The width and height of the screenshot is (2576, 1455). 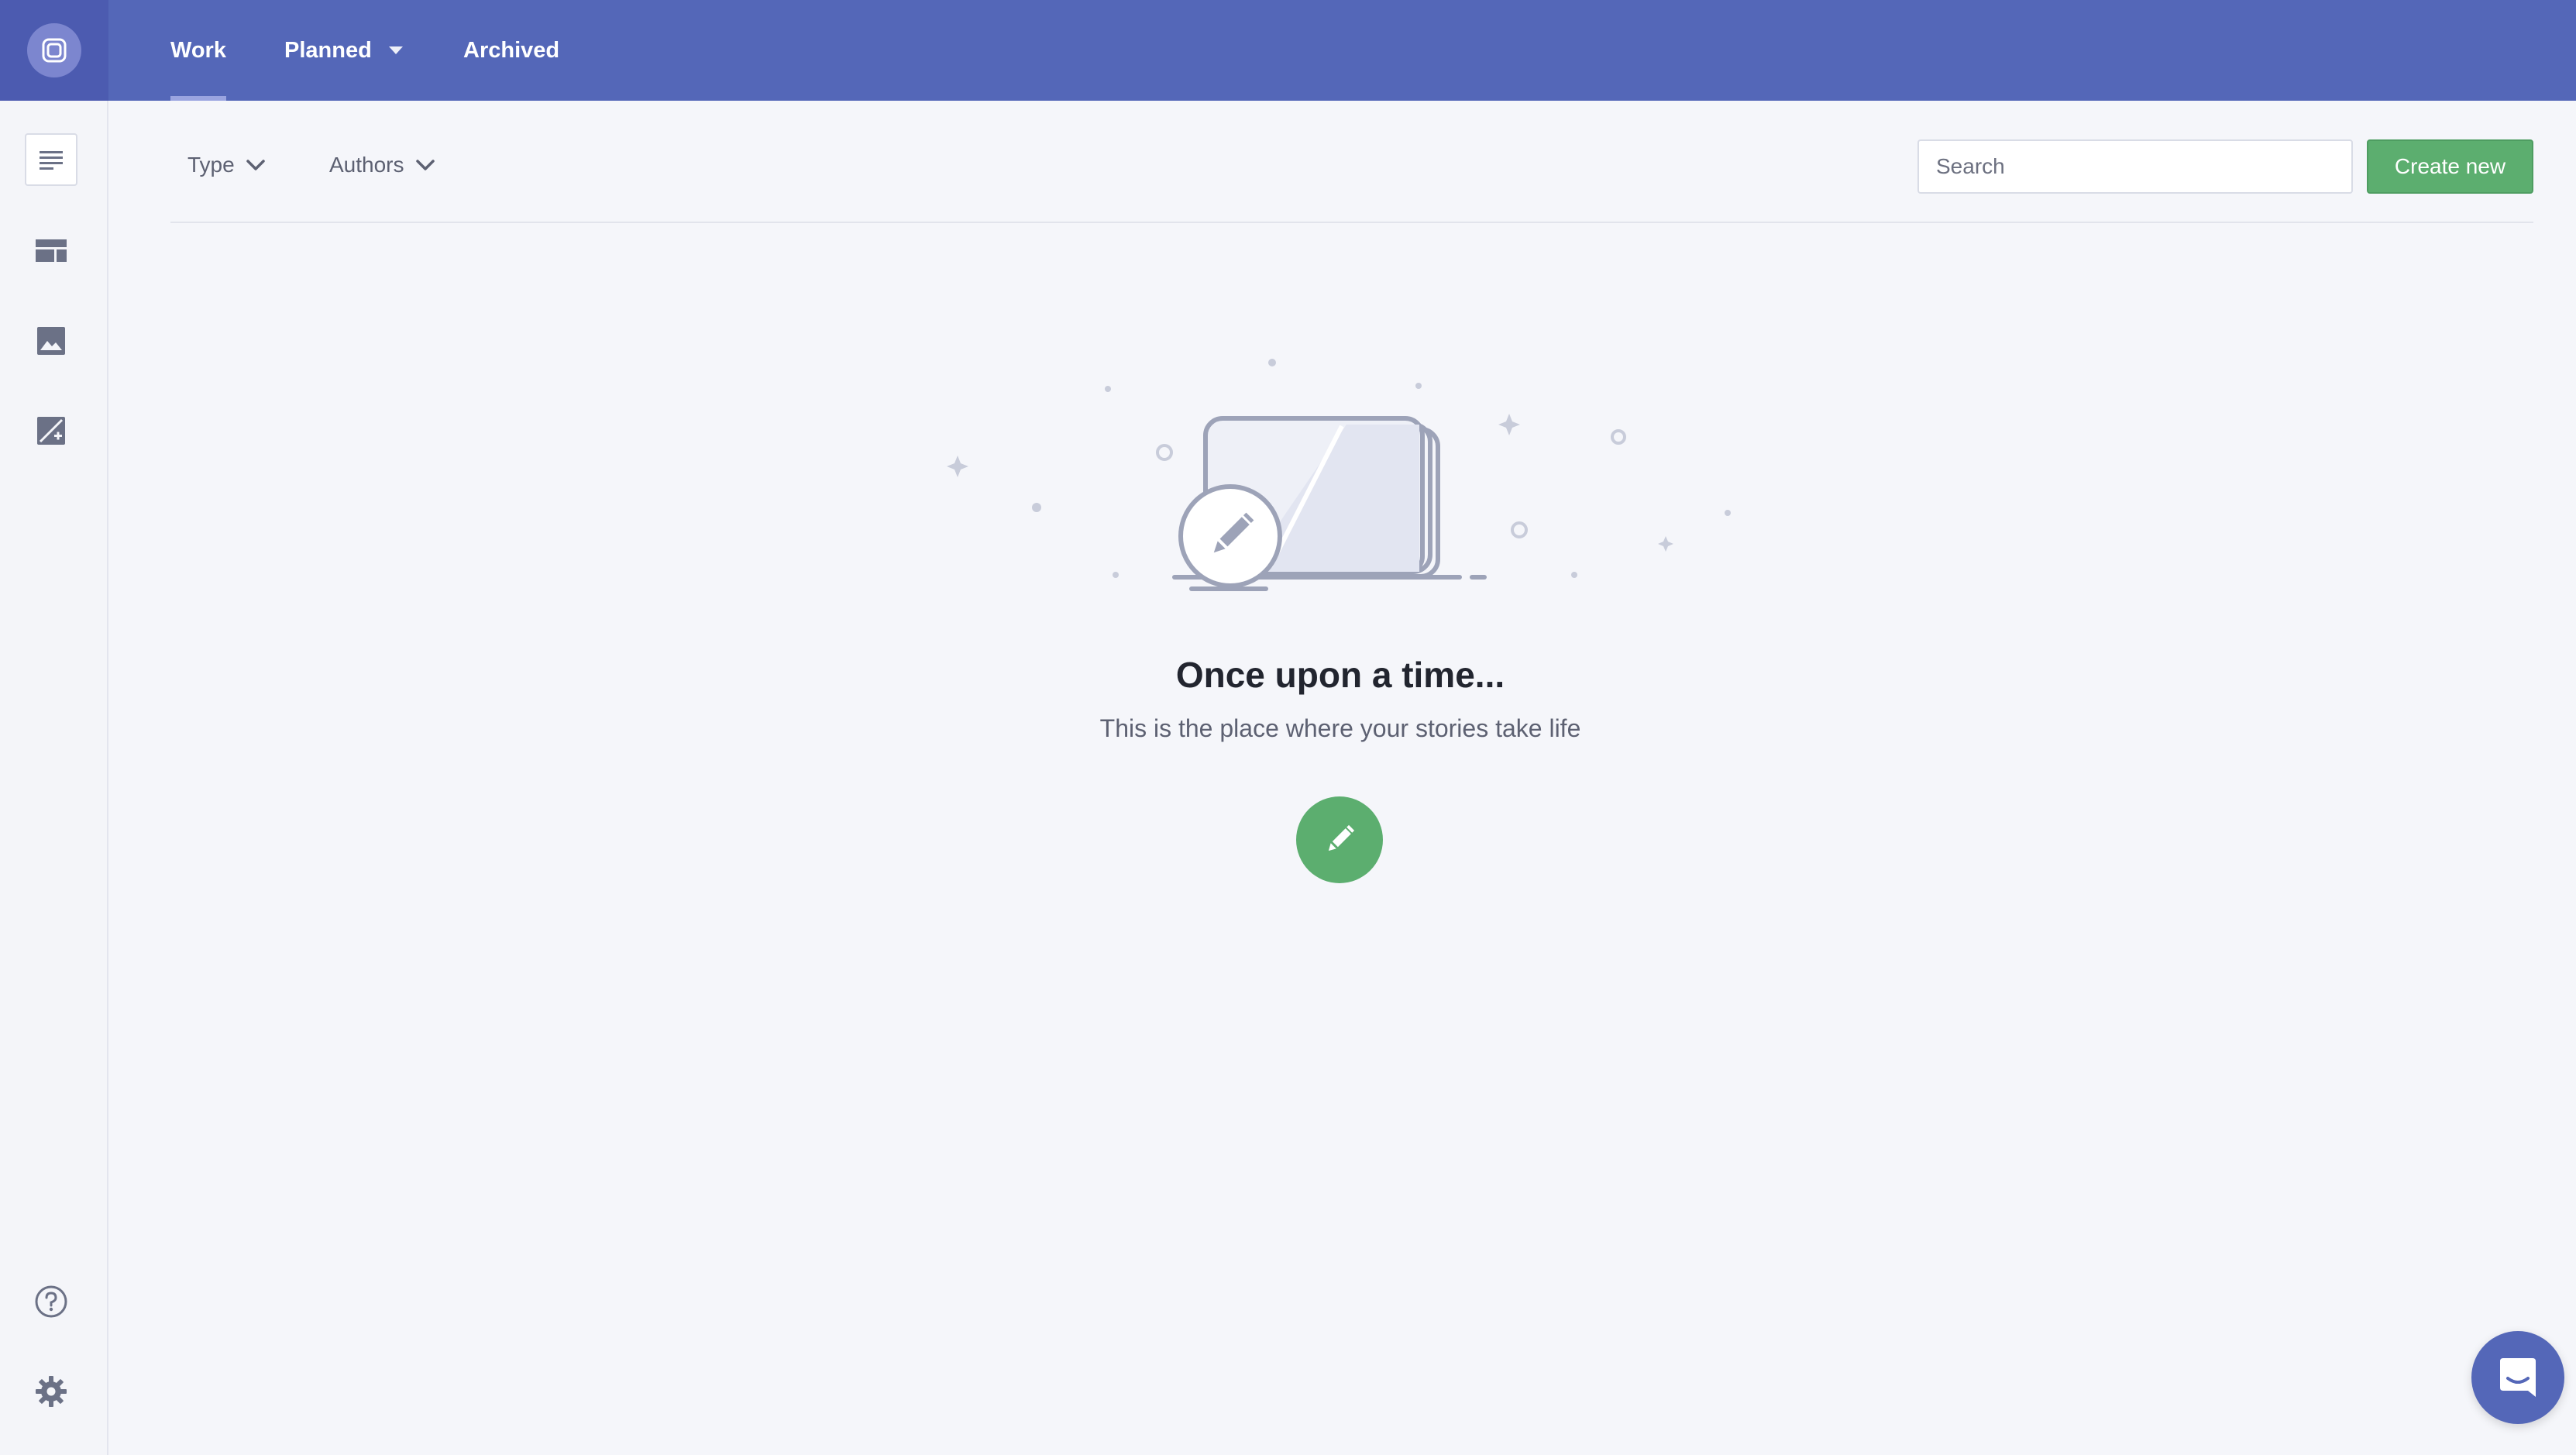 What do you see at coordinates (2135, 166) in the screenshot?
I see `search-input` at bounding box center [2135, 166].